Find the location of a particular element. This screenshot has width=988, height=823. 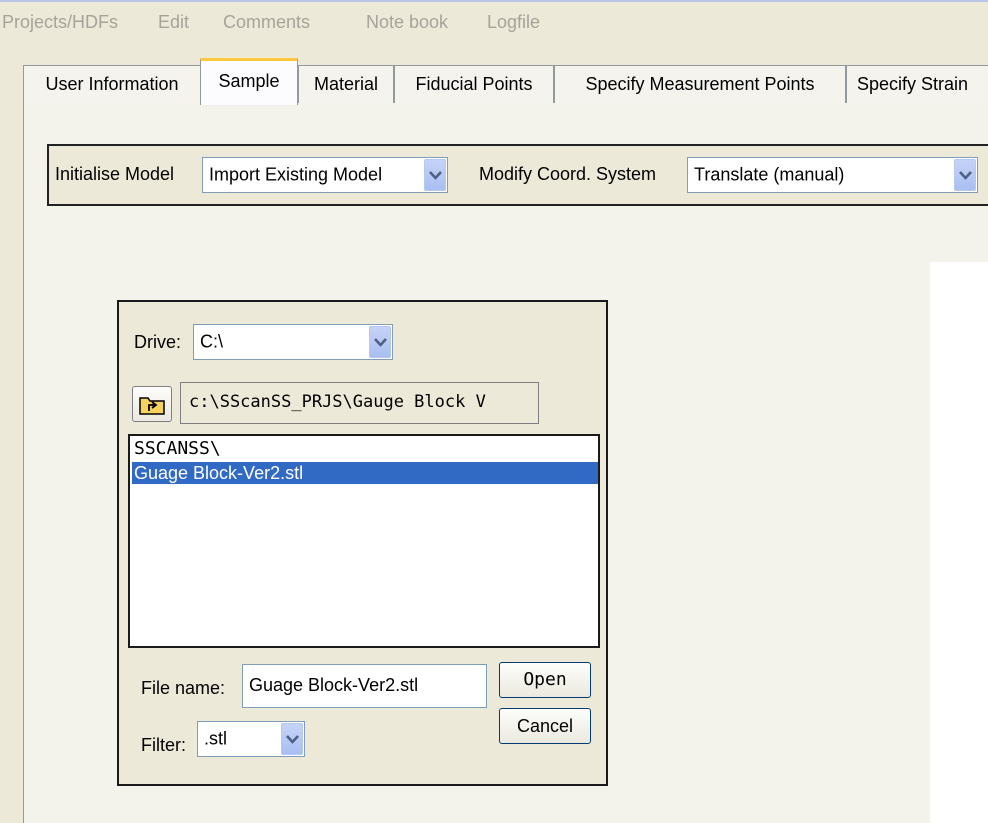

folder-up-button is located at coordinates (152, 404).